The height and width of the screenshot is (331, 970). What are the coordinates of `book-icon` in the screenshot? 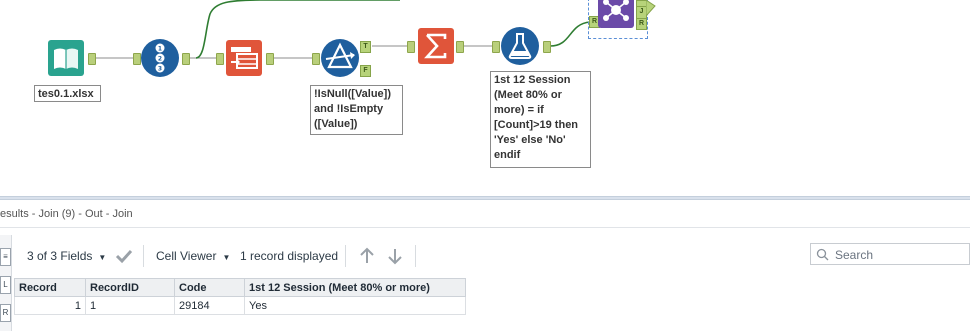 It's located at (66, 58).